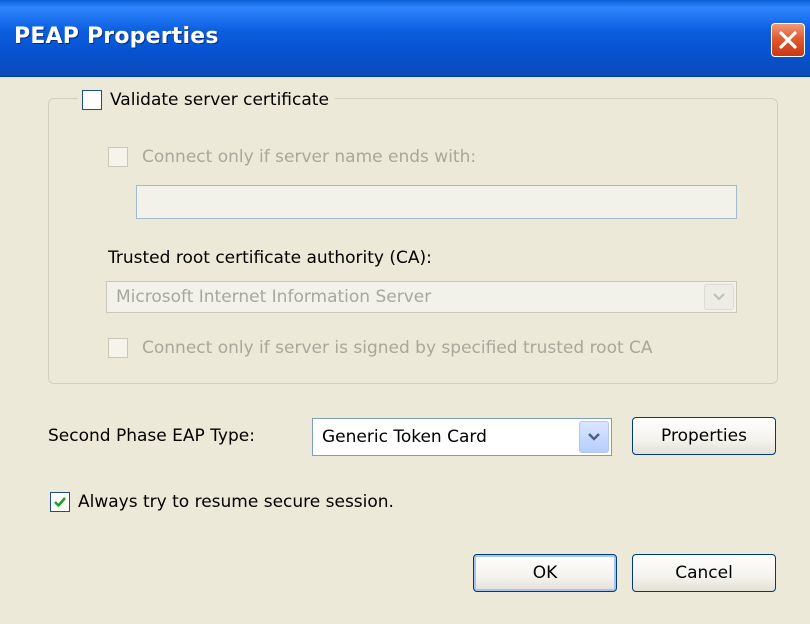 Image resolution: width=810 pixels, height=624 pixels. I want to click on validate-server-certificate-legend: Validate server certificate, so click(206, 100).